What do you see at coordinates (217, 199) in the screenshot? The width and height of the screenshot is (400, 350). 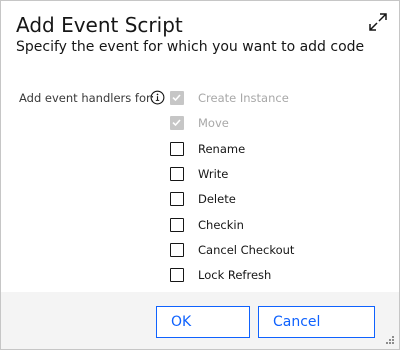 I see `event-label: Delete` at bounding box center [217, 199].